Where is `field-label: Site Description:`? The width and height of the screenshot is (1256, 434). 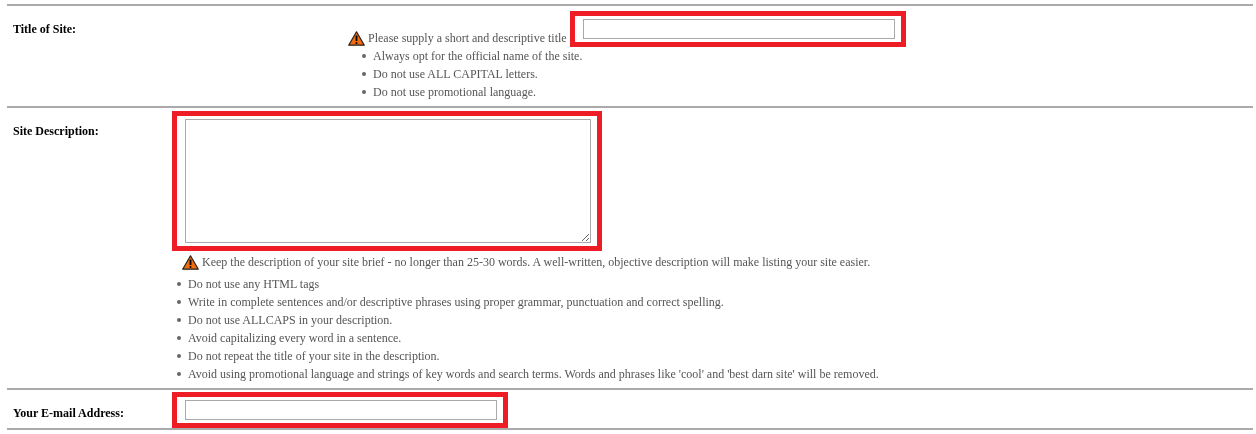
field-label: Site Description: is located at coordinates (56, 131).